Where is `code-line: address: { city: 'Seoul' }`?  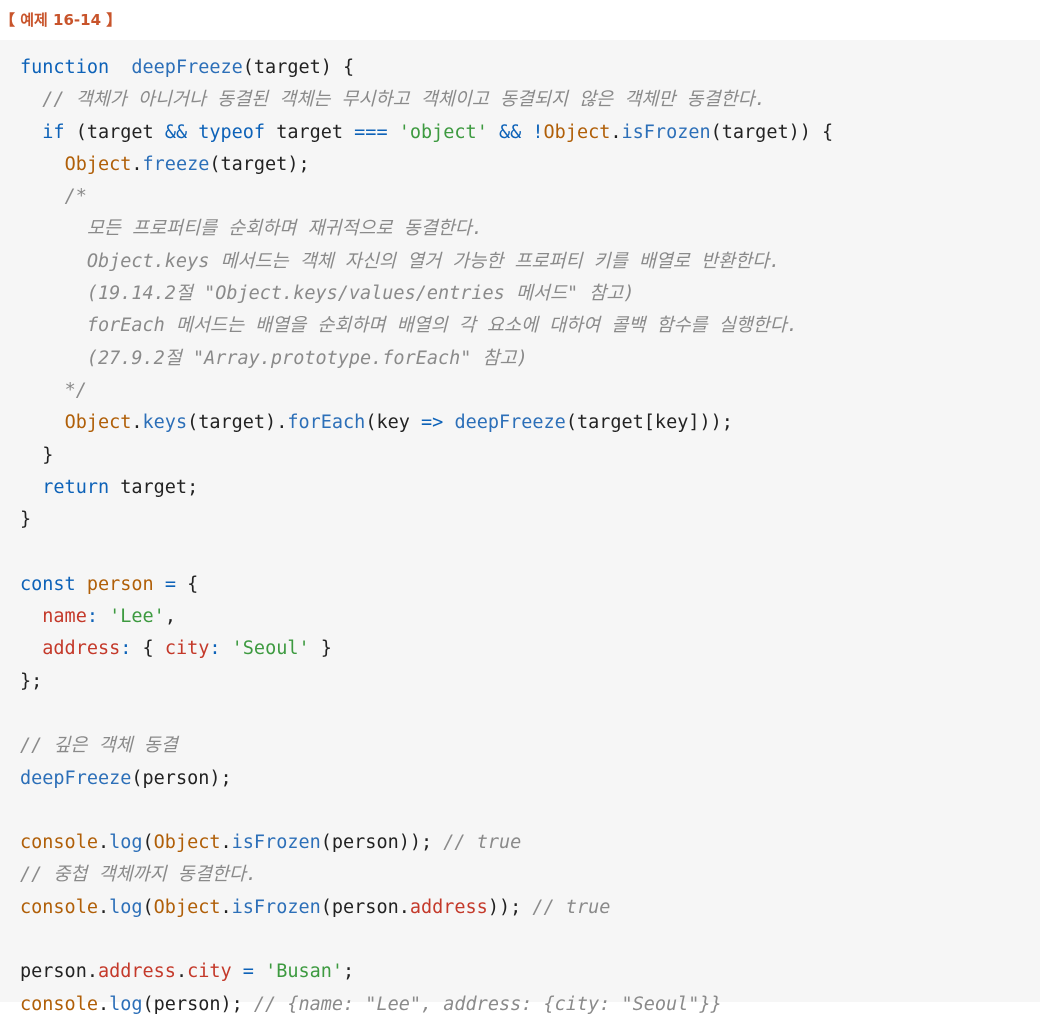
code-line: address: { city: 'Seoul' } is located at coordinates (426, 649).